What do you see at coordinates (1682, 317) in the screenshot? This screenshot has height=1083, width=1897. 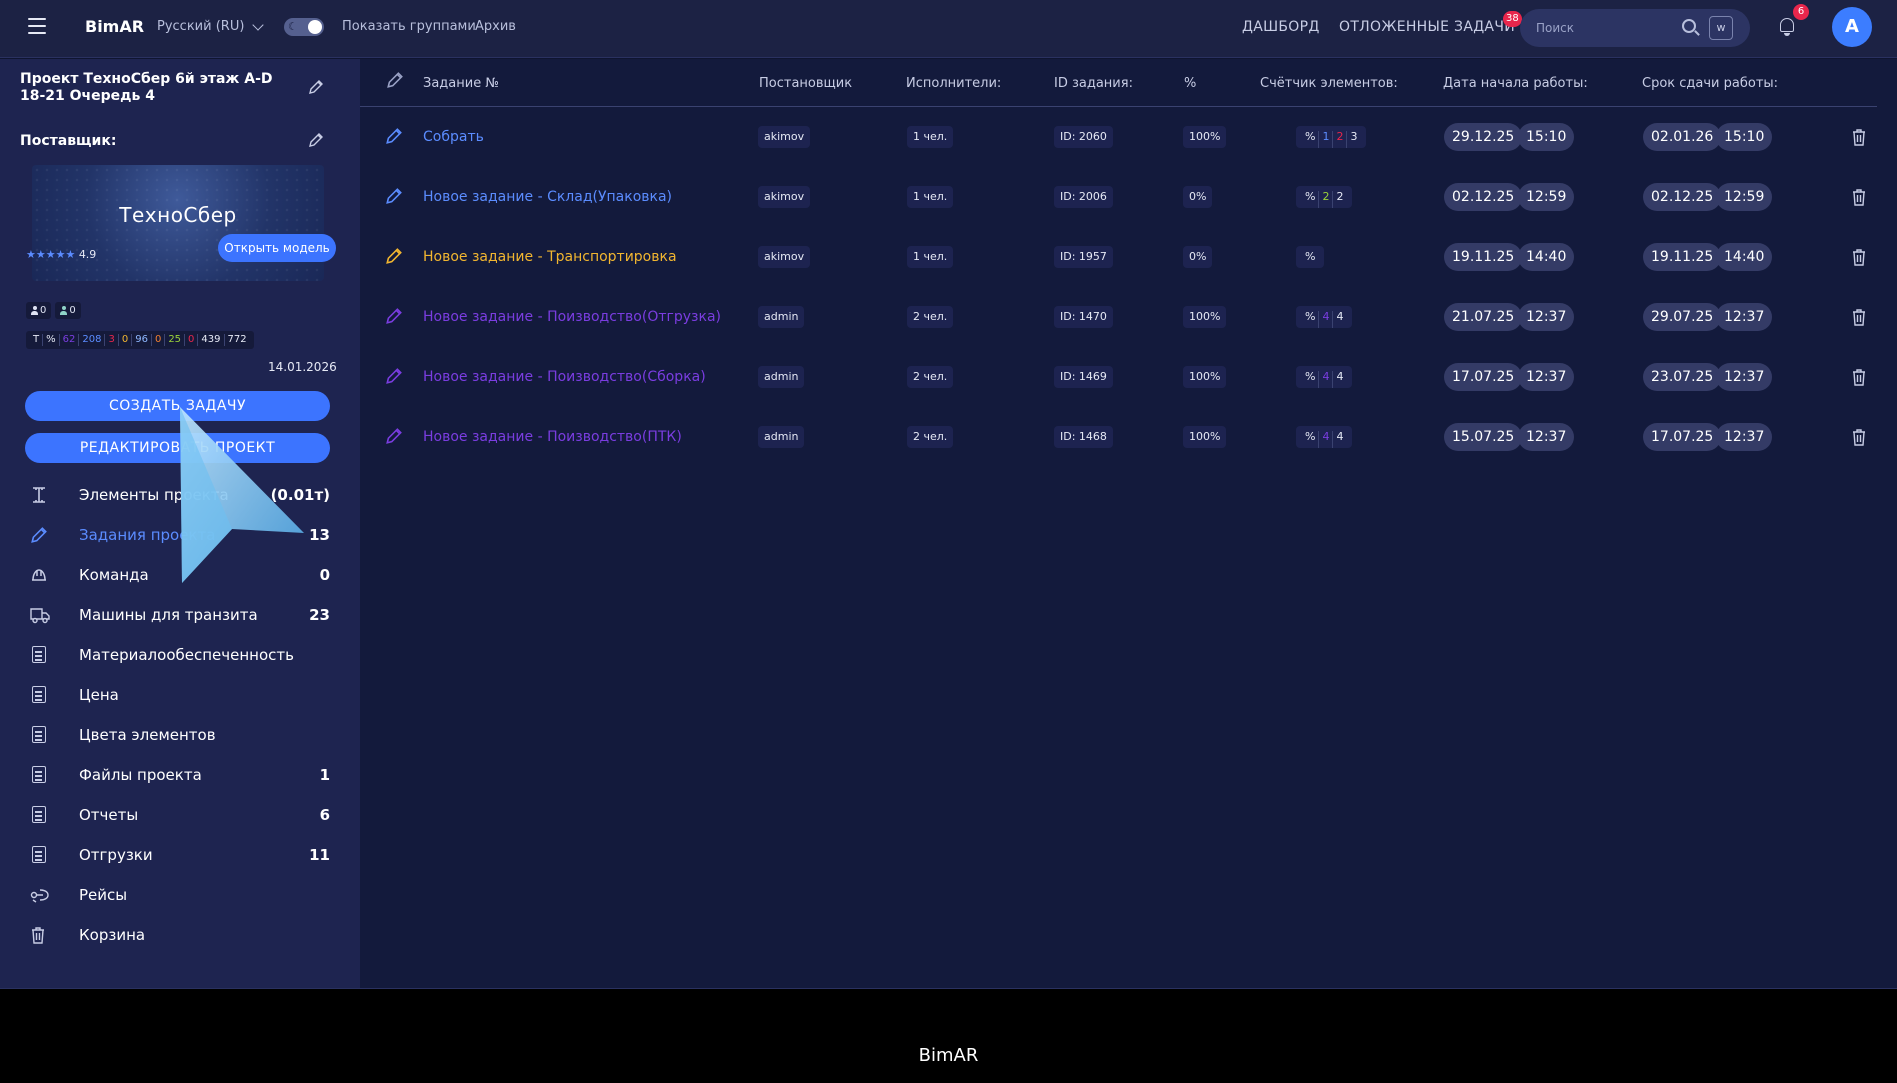 I see `due-date: 29.07.25` at bounding box center [1682, 317].